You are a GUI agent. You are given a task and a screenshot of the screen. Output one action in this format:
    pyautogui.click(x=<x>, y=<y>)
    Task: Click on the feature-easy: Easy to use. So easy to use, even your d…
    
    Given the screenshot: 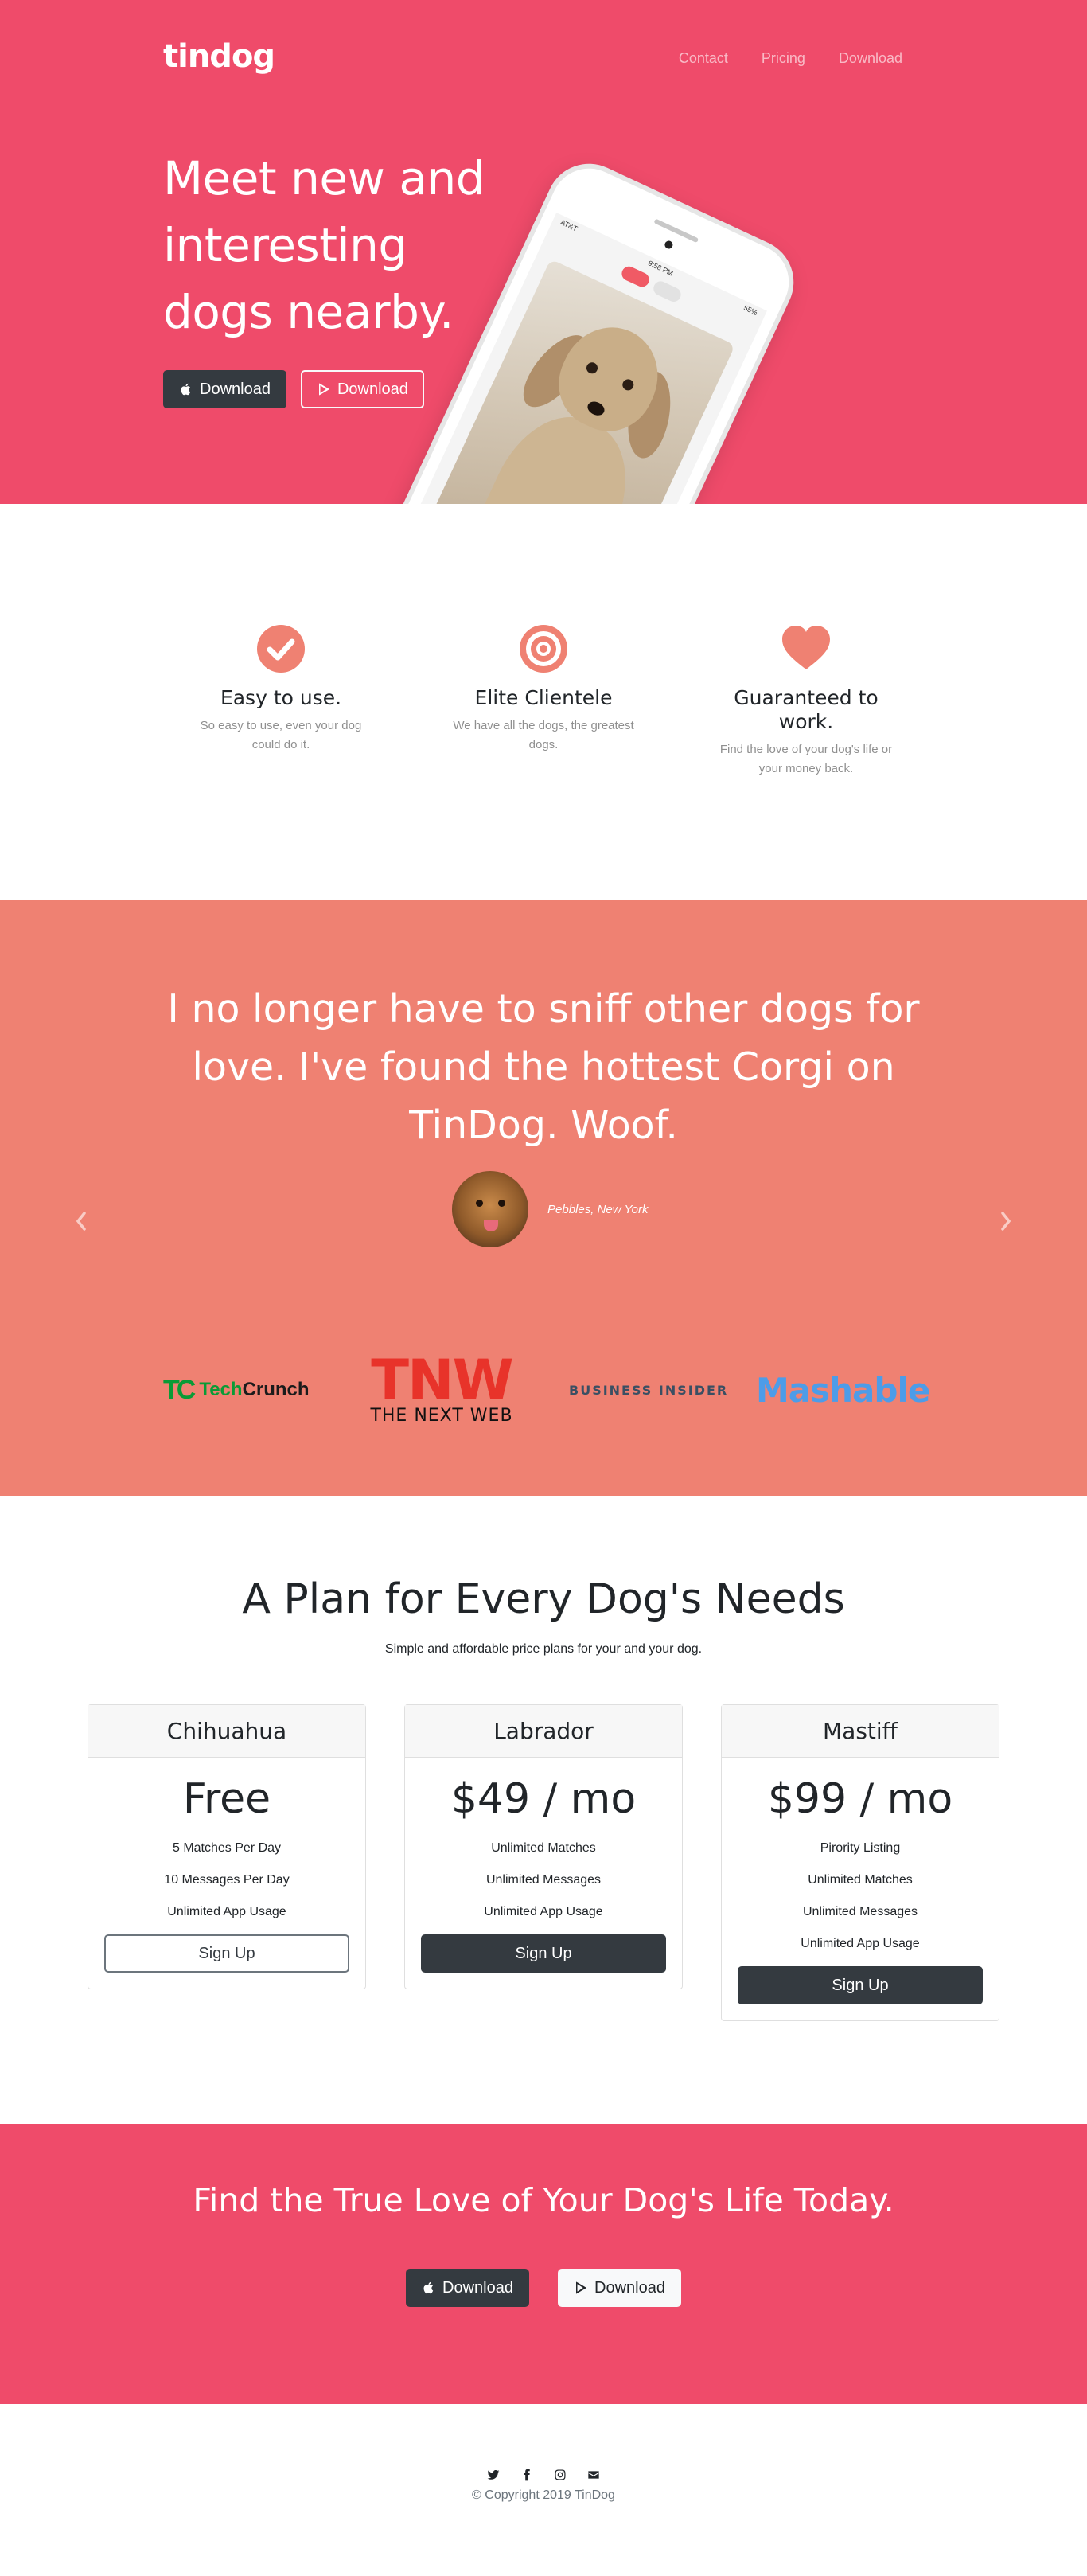 What is the action you would take?
    pyautogui.click(x=281, y=761)
    